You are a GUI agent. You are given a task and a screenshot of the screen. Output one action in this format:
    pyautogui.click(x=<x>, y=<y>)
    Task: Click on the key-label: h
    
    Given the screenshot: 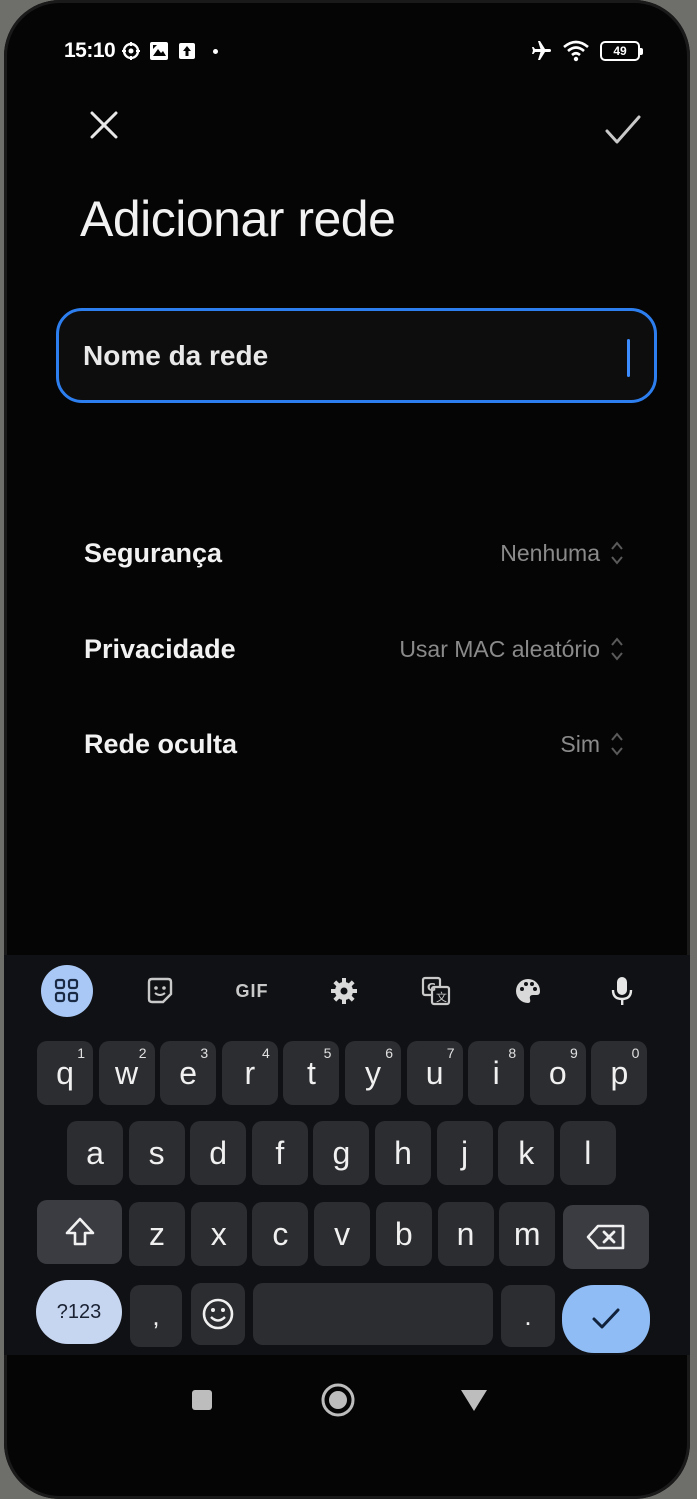 What is the action you would take?
    pyautogui.click(x=403, y=1152)
    